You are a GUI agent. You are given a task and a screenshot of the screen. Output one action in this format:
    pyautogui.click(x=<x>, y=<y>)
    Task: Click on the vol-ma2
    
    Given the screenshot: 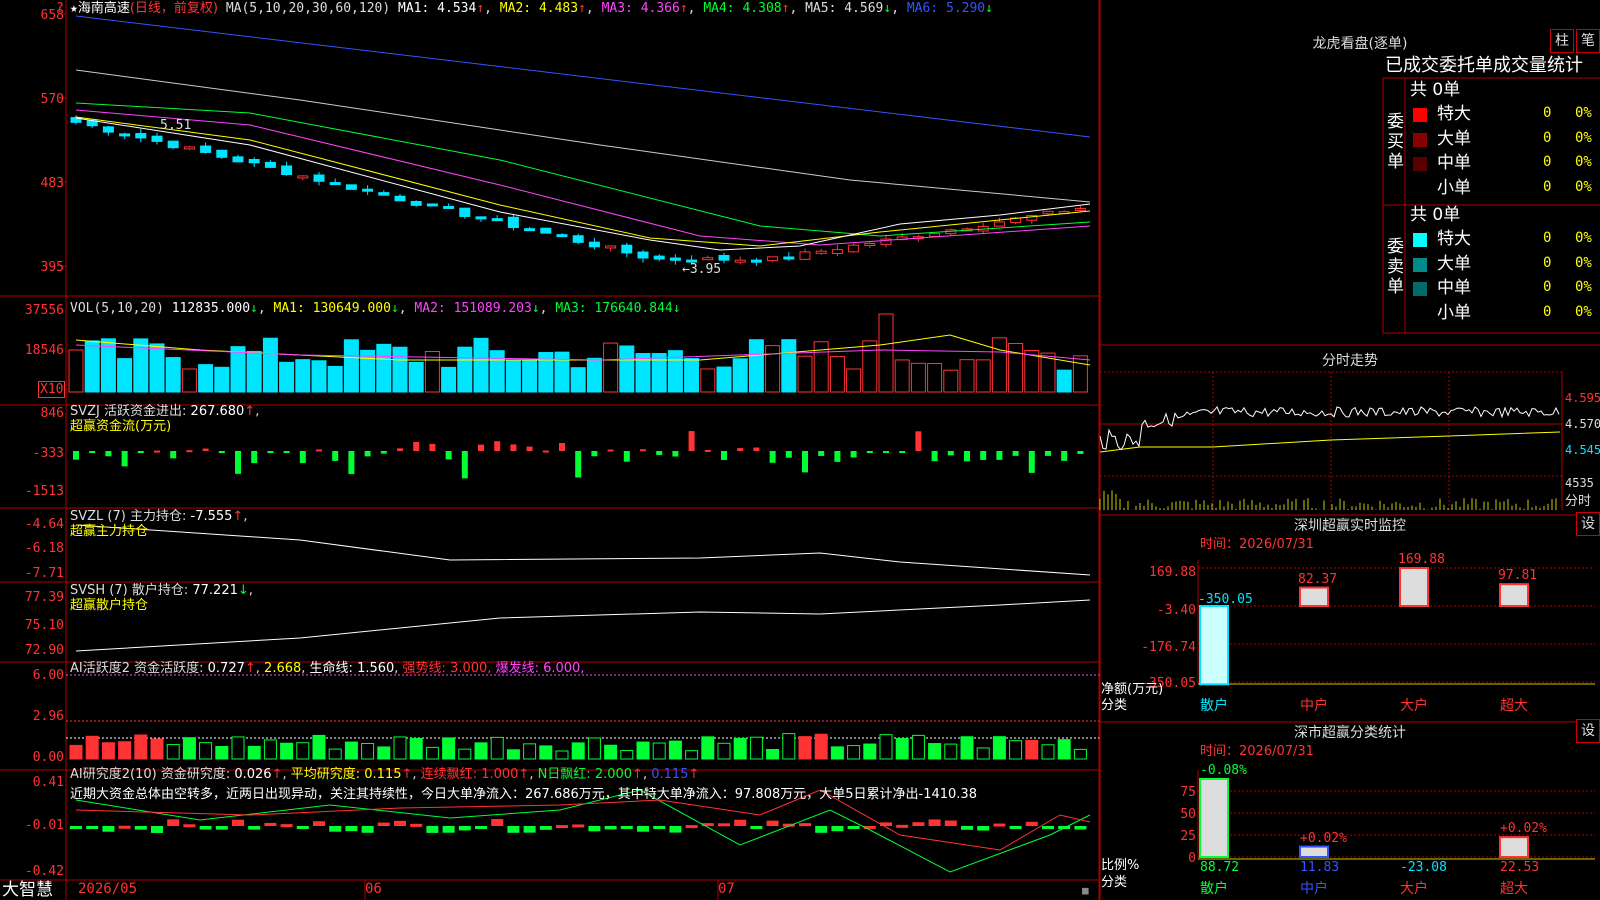 What is the action you would take?
    pyautogui.click(x=583, y=352)
    